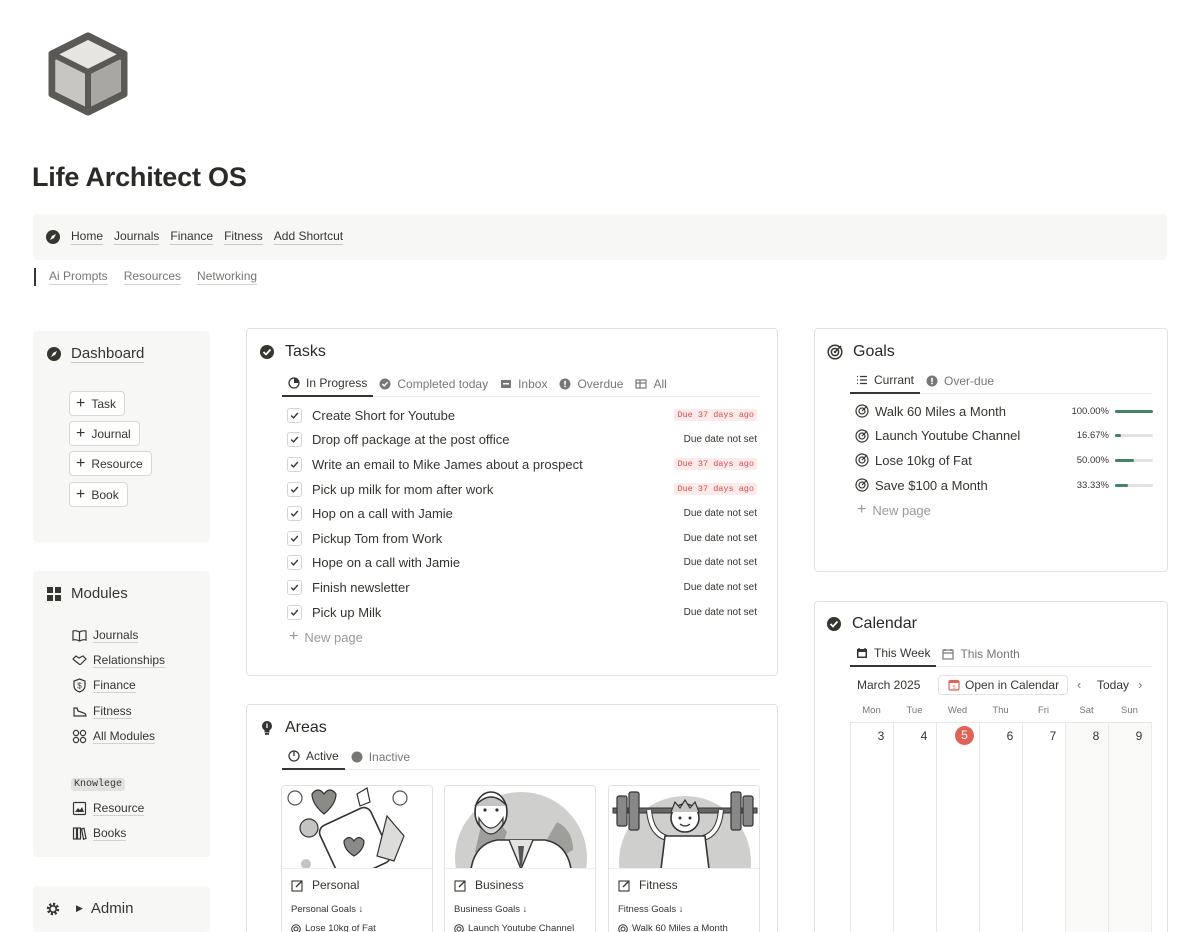  I want to click on tab-active: Active, so click(313, 756).